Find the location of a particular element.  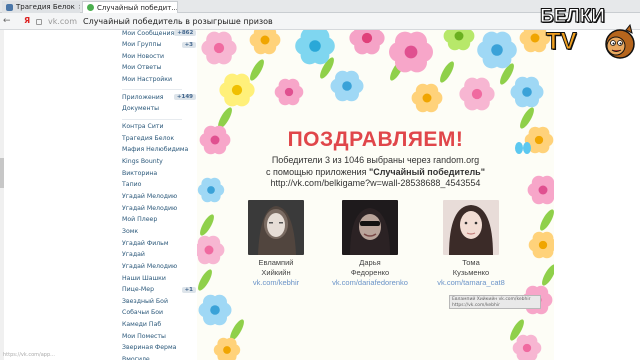

sidebar-item: Угадай Фильм is located at coordinates (159, 243).